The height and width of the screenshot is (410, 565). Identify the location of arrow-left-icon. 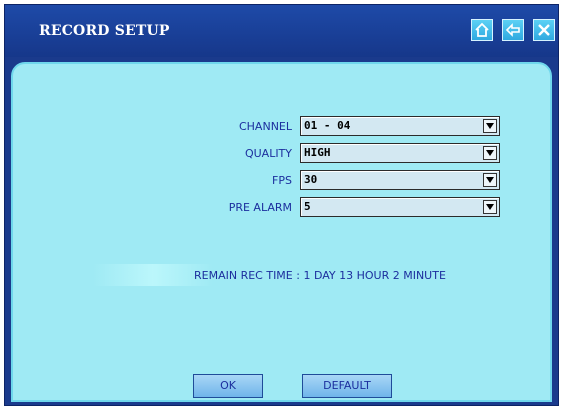
(512, 30).